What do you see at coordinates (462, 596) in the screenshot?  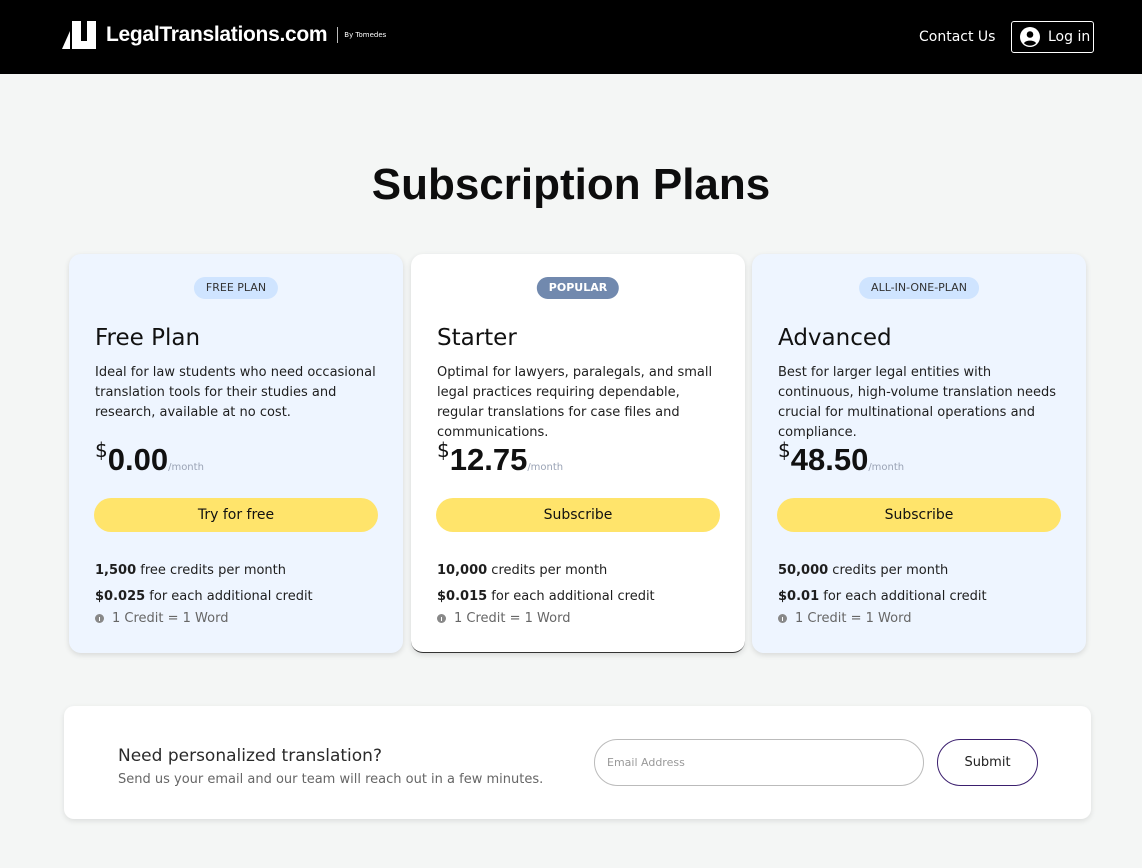 I see `extra-credit-value: $0.015` at bounding box center [462, 596].